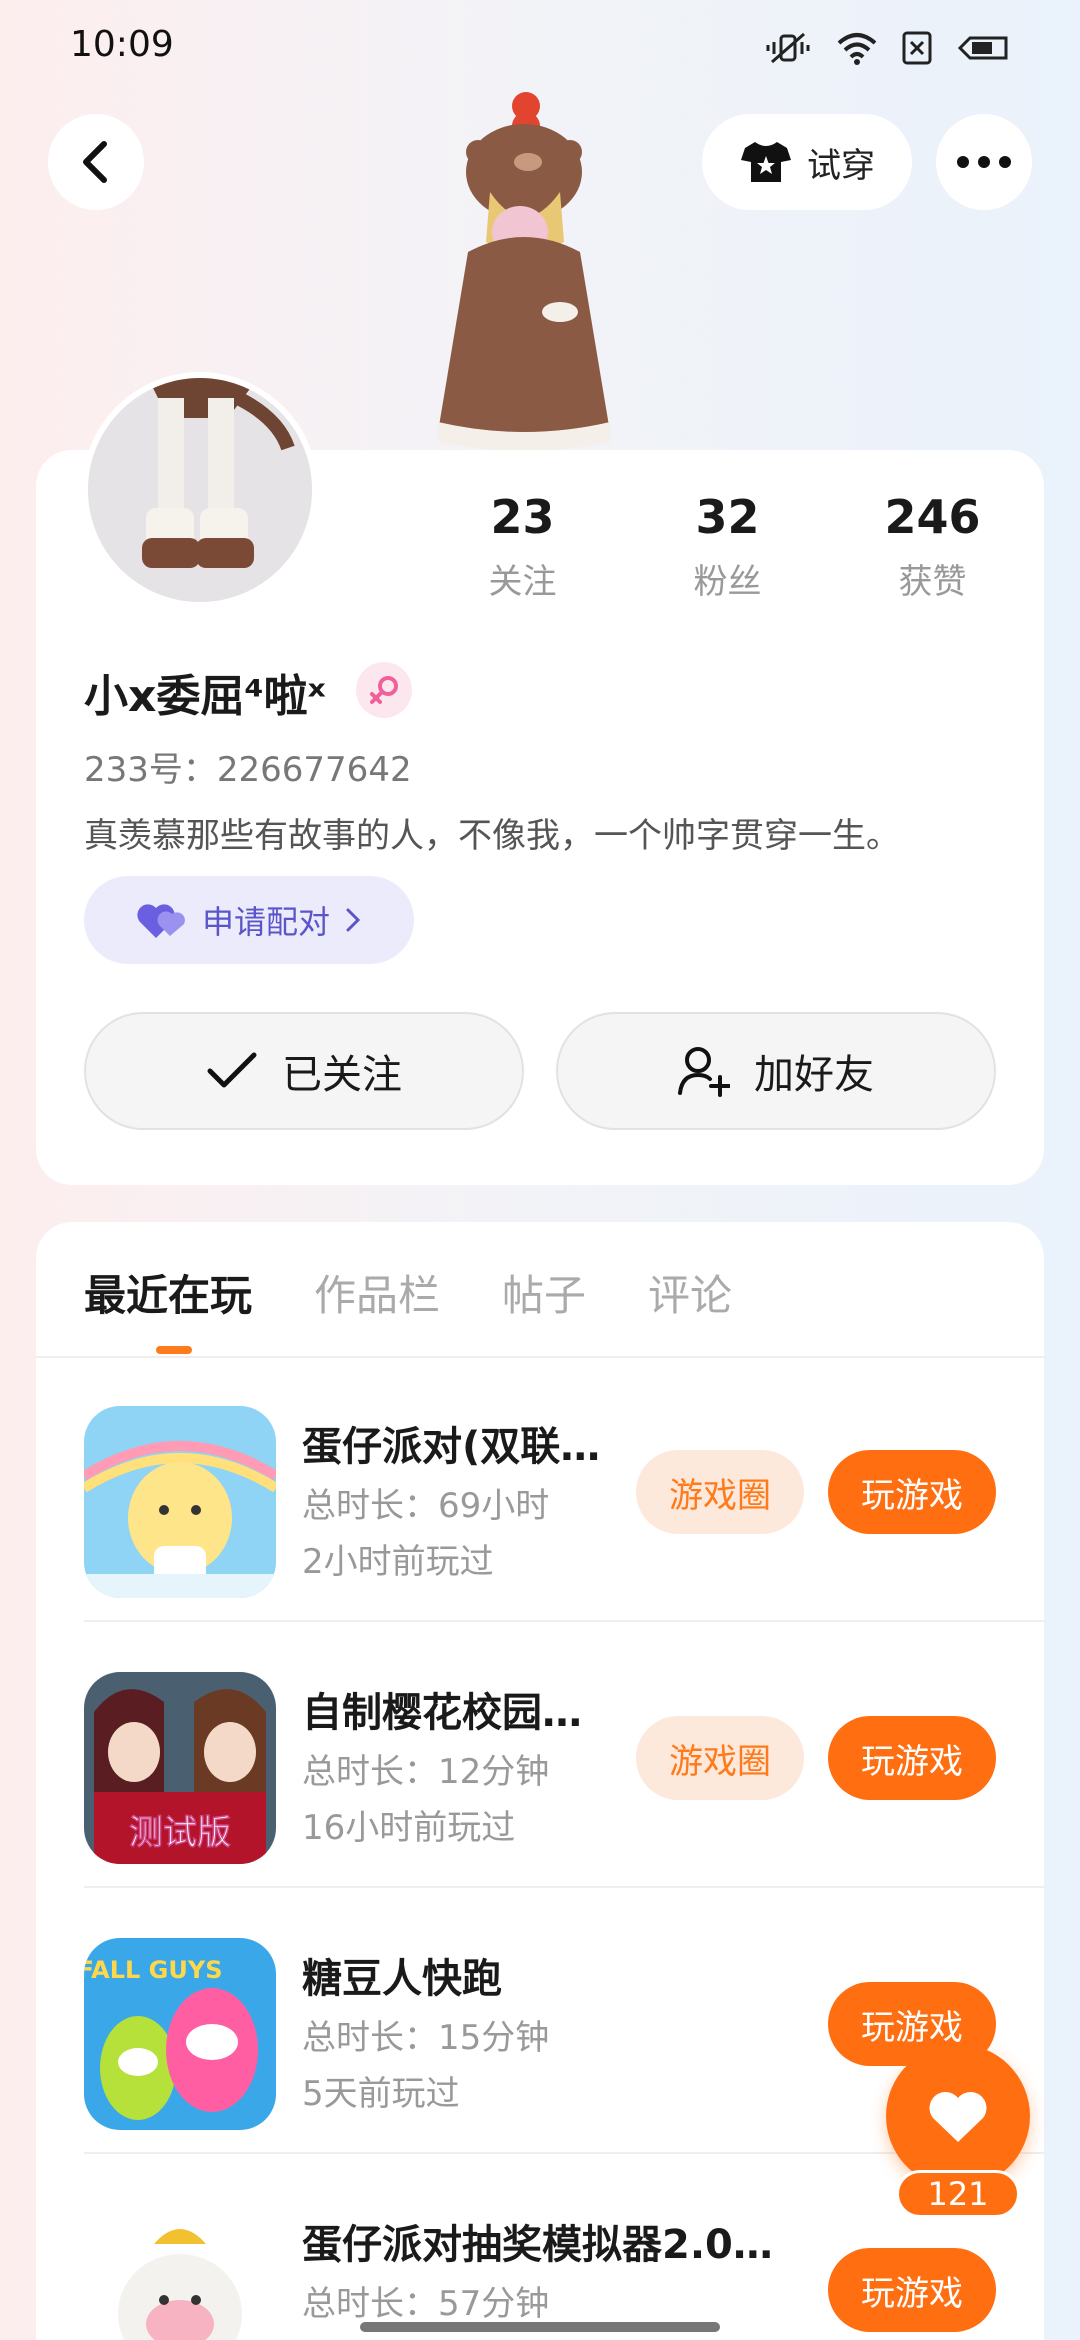 Image resolution: width=1080 pixels, height=2340 pixels. I want to click on eggy-lottery-icon, so click(180, 2272).